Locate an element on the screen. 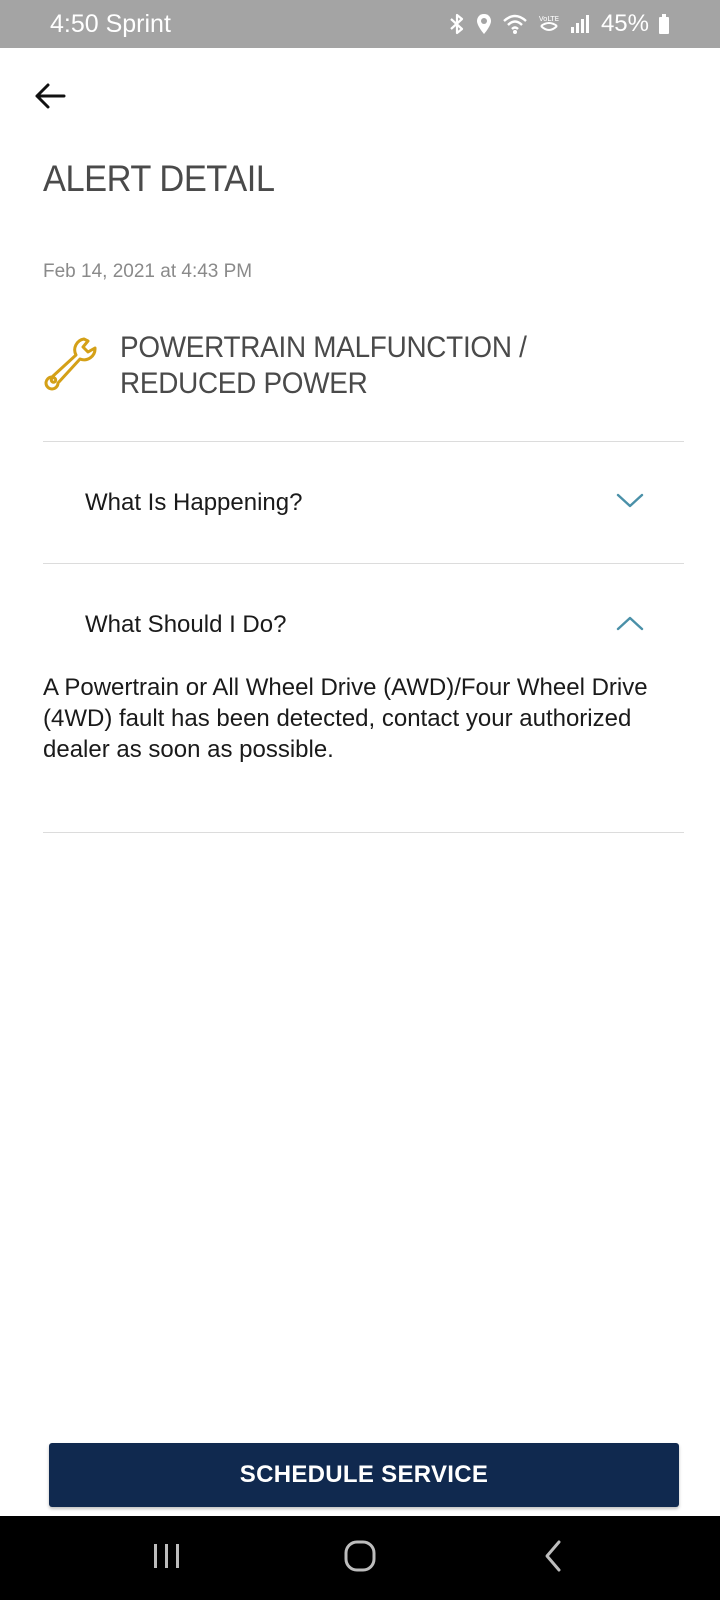  navigation-bar is located at coordinates (360, 1558).